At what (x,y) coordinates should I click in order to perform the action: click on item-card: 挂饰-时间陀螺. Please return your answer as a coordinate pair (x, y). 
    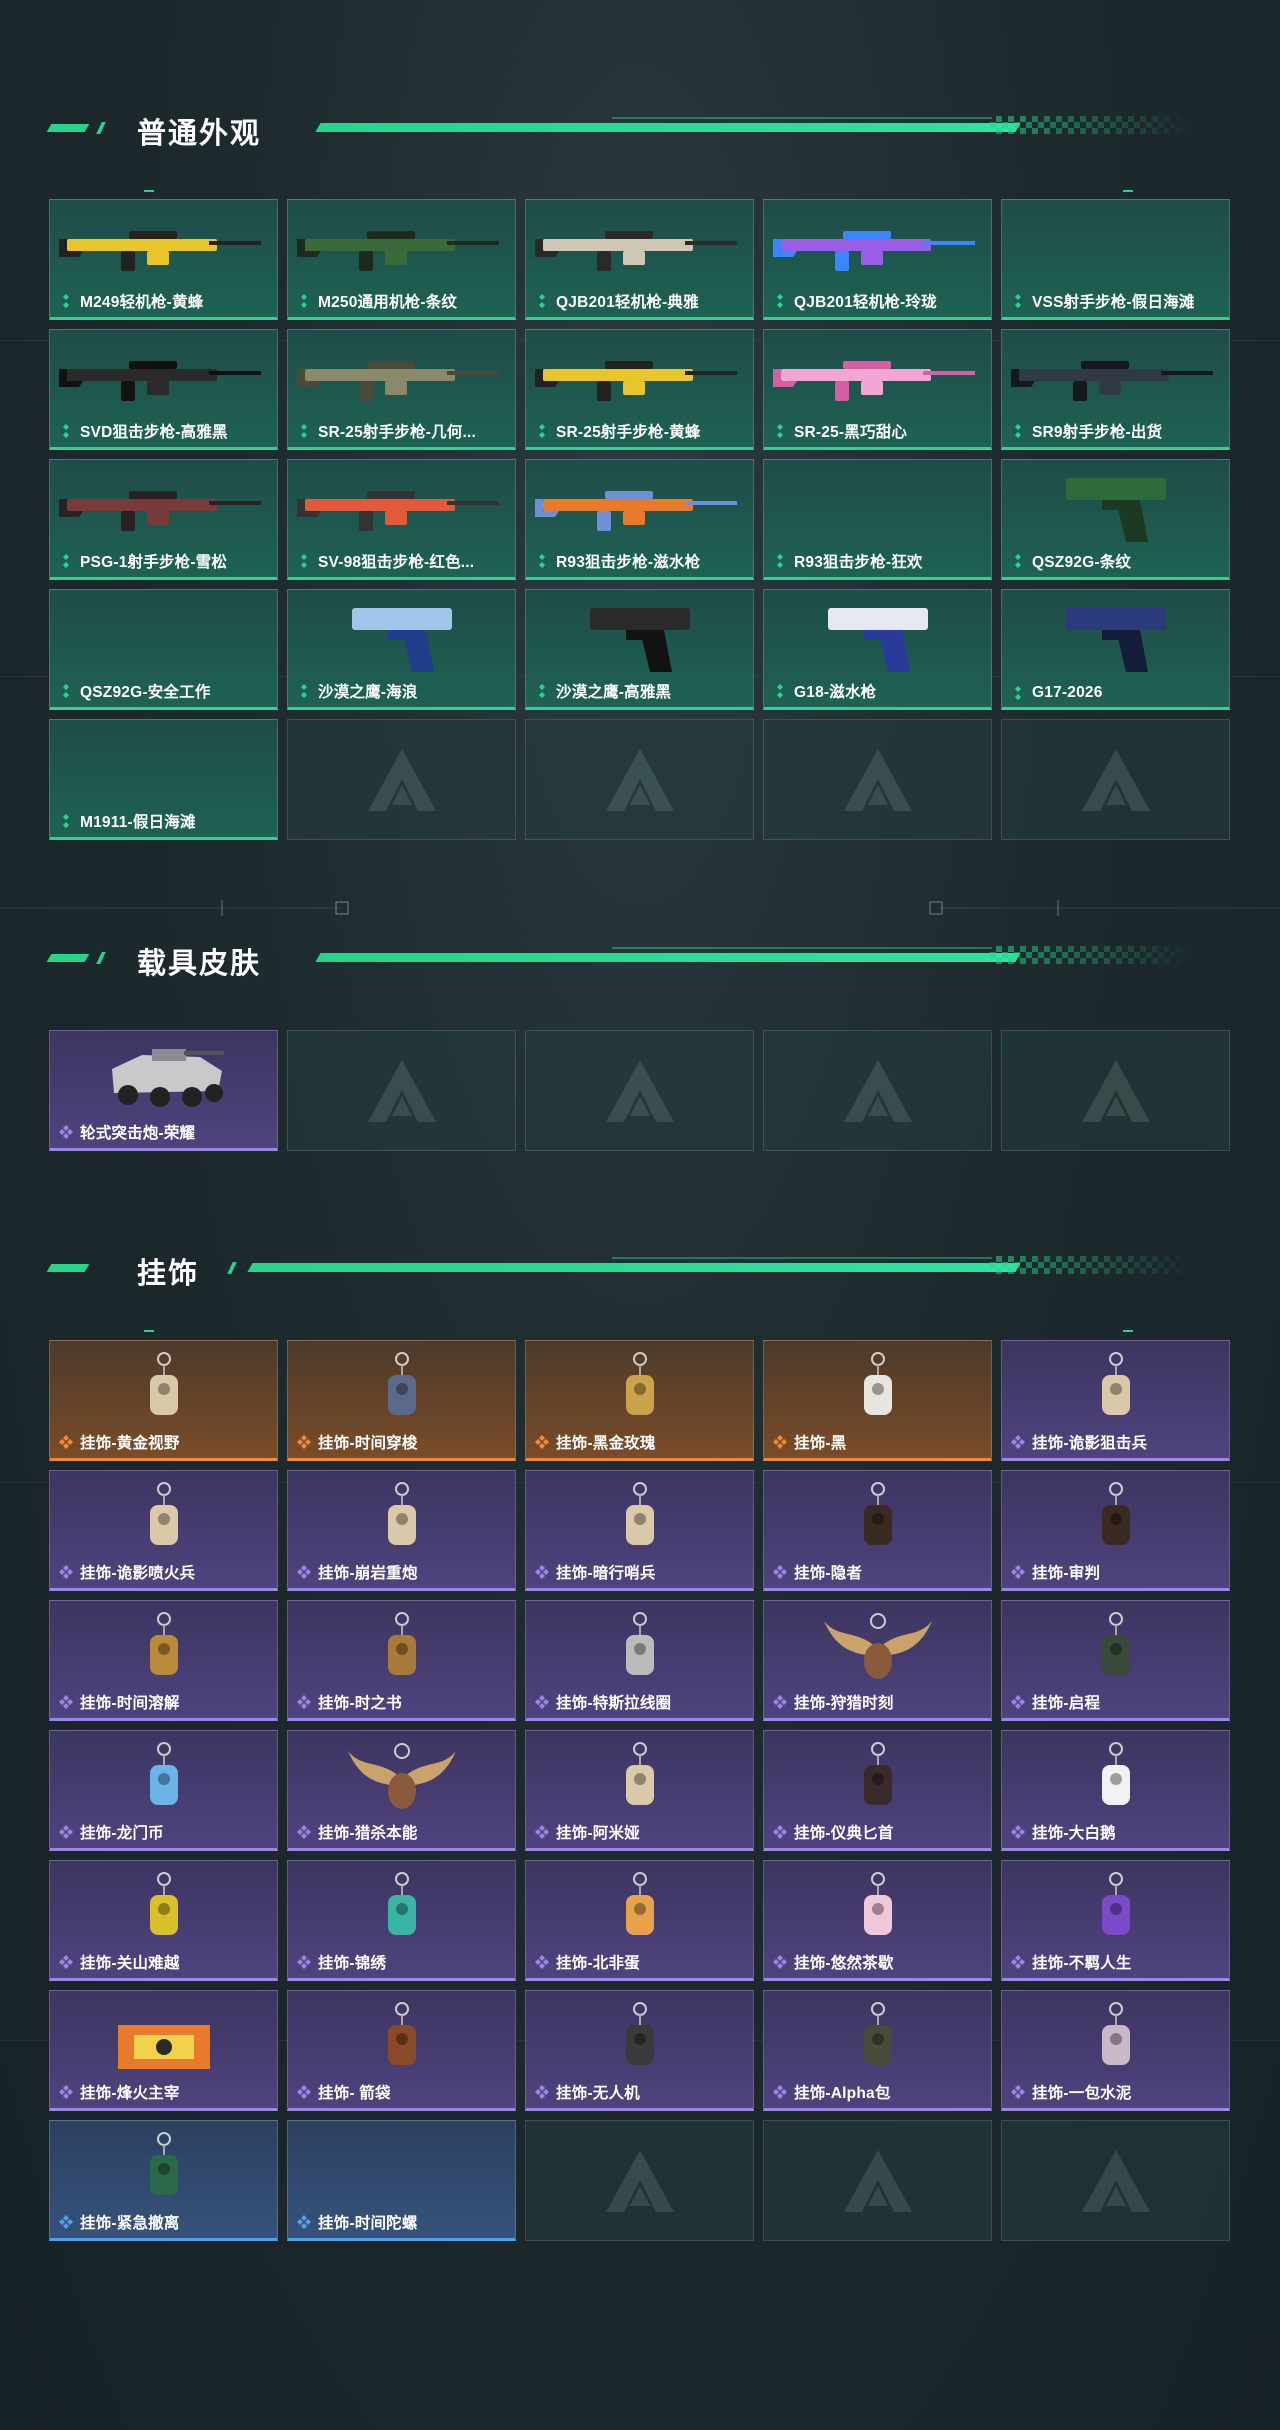
    Looking at the image, I should click on (401, 2180).